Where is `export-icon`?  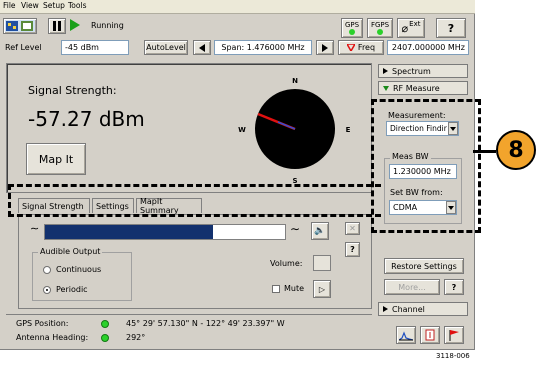
export-icon is located at coordinates (430, 335).